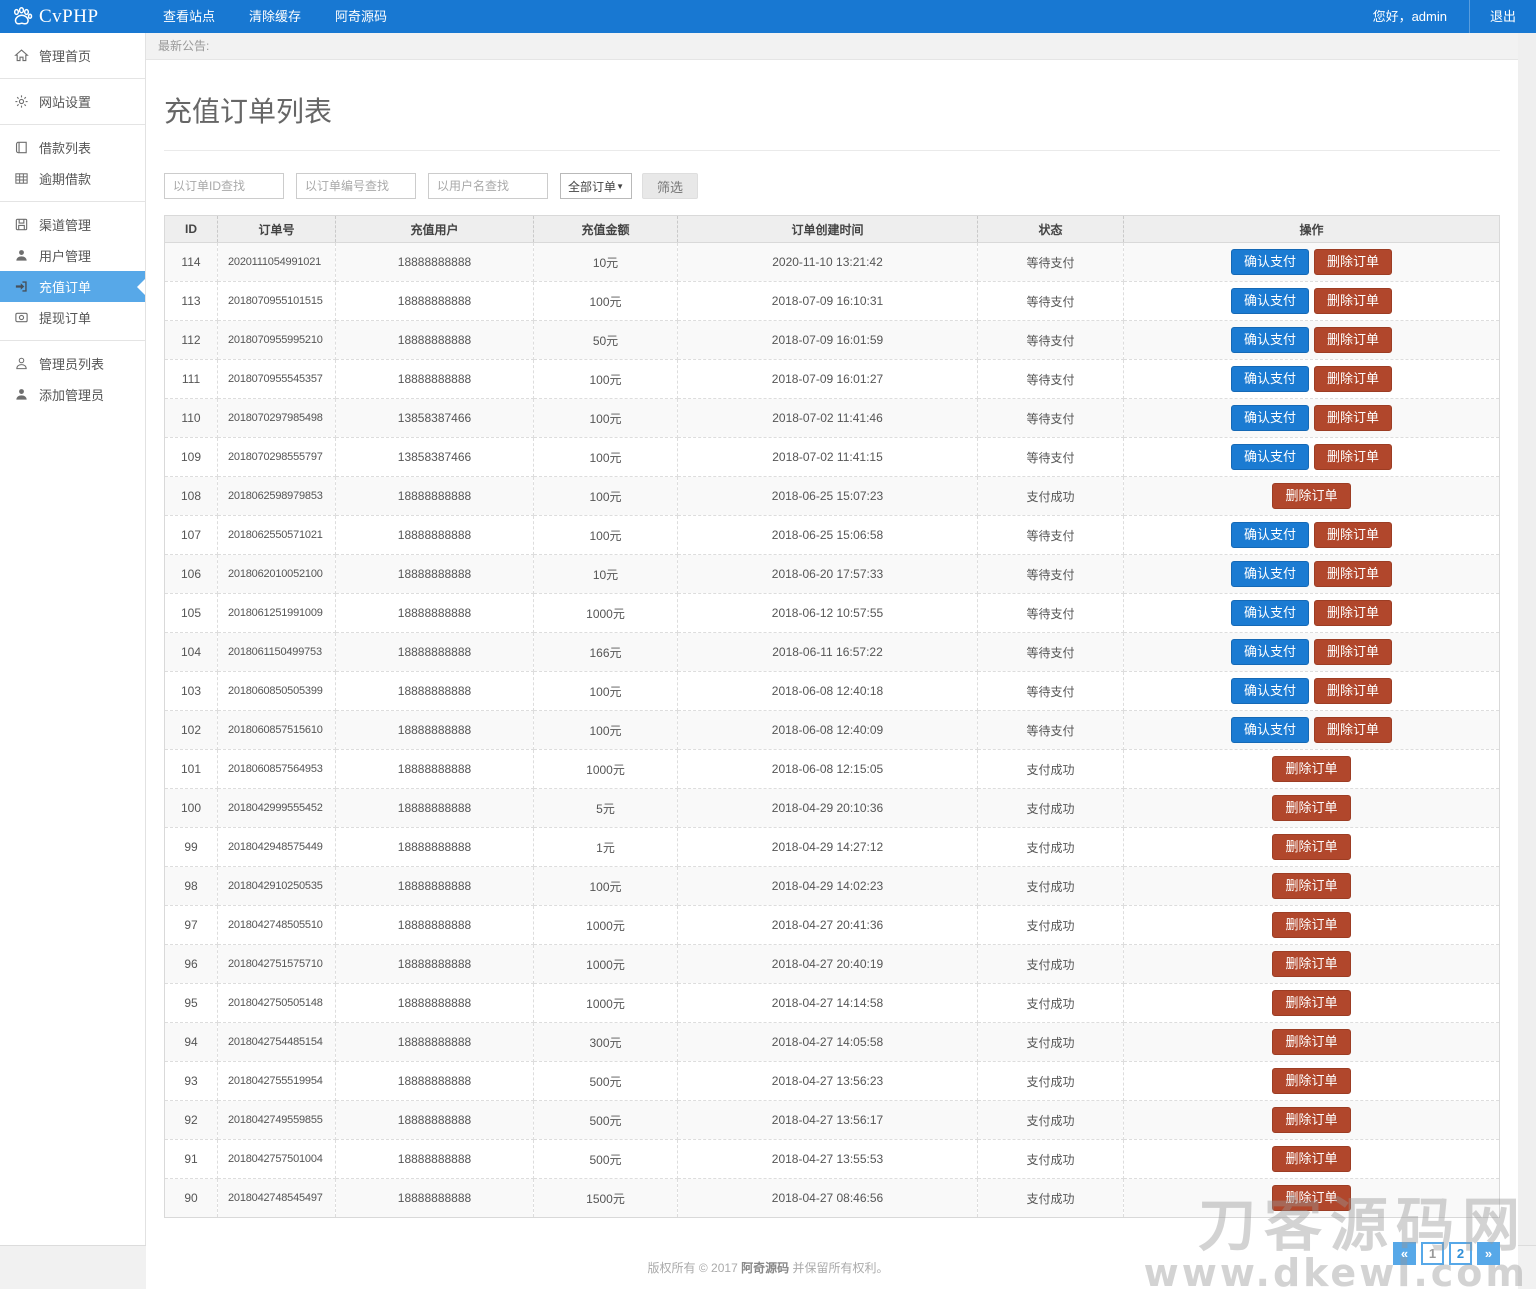 This screenshot has height=1289, width=1536. Describe the element at coordinates (276, 1120) in the screenshot. I see `cell-order: 2018042749559855` at that location.